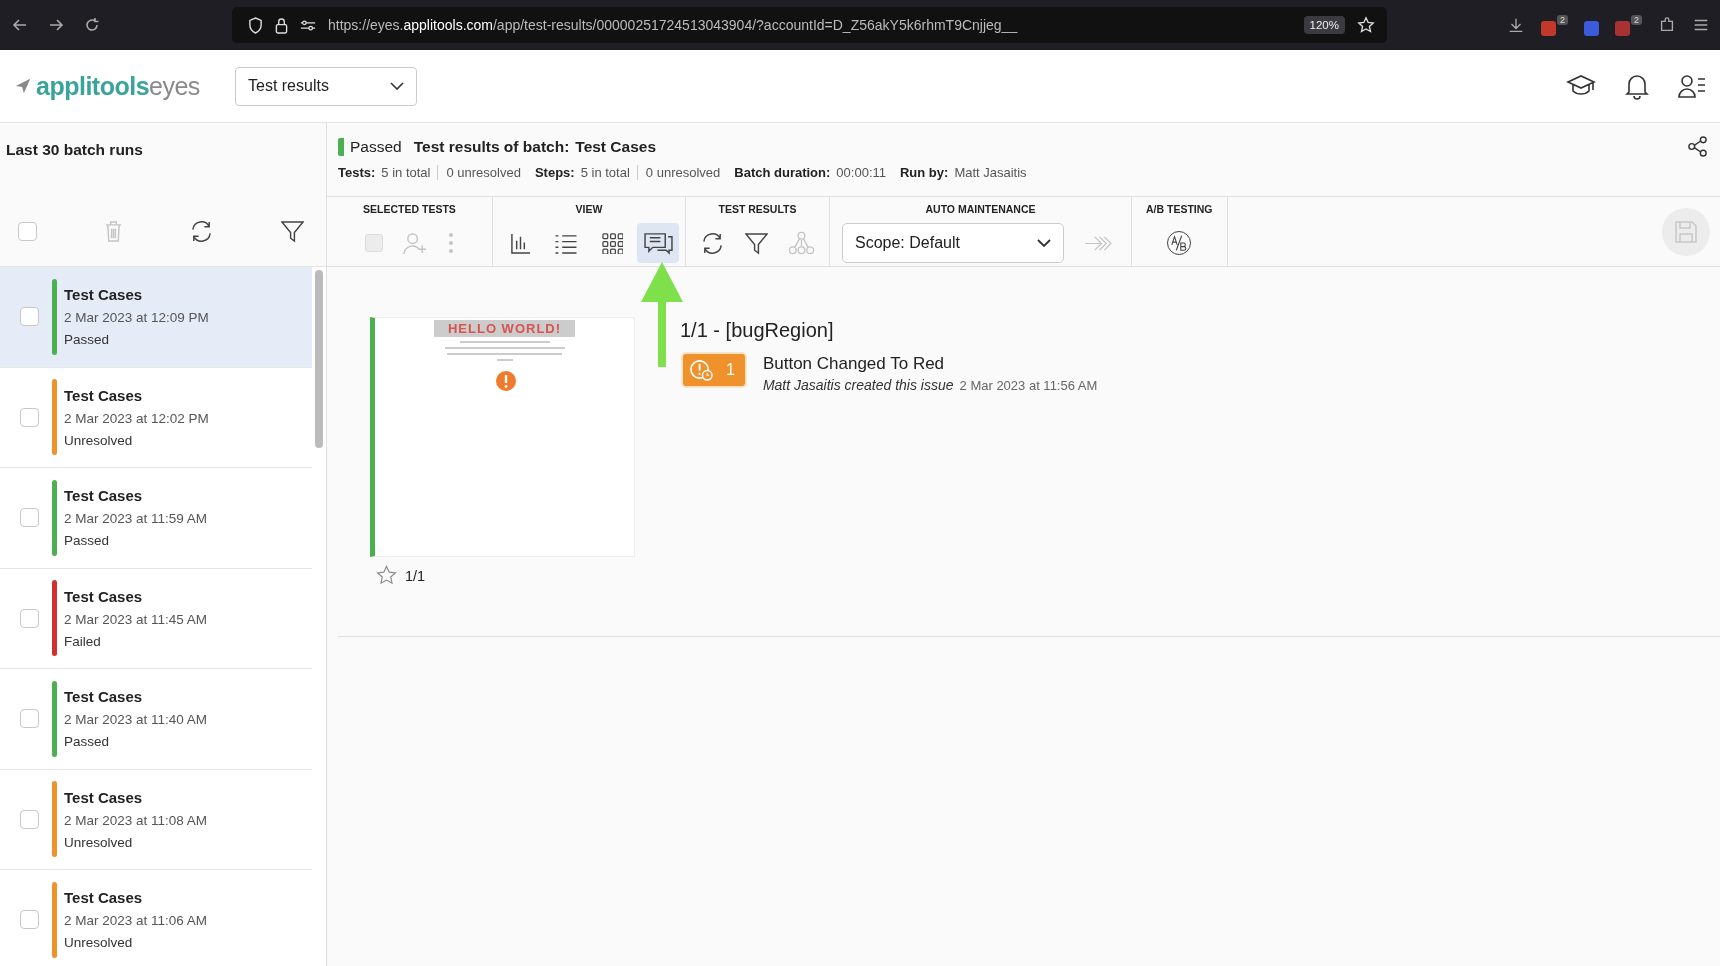 Image resolution: width=1720 pixels, height=966 pixels. Describe the element at coordinates (701, 370) in the screenshot. I see `alert-clock-icon` at that location.